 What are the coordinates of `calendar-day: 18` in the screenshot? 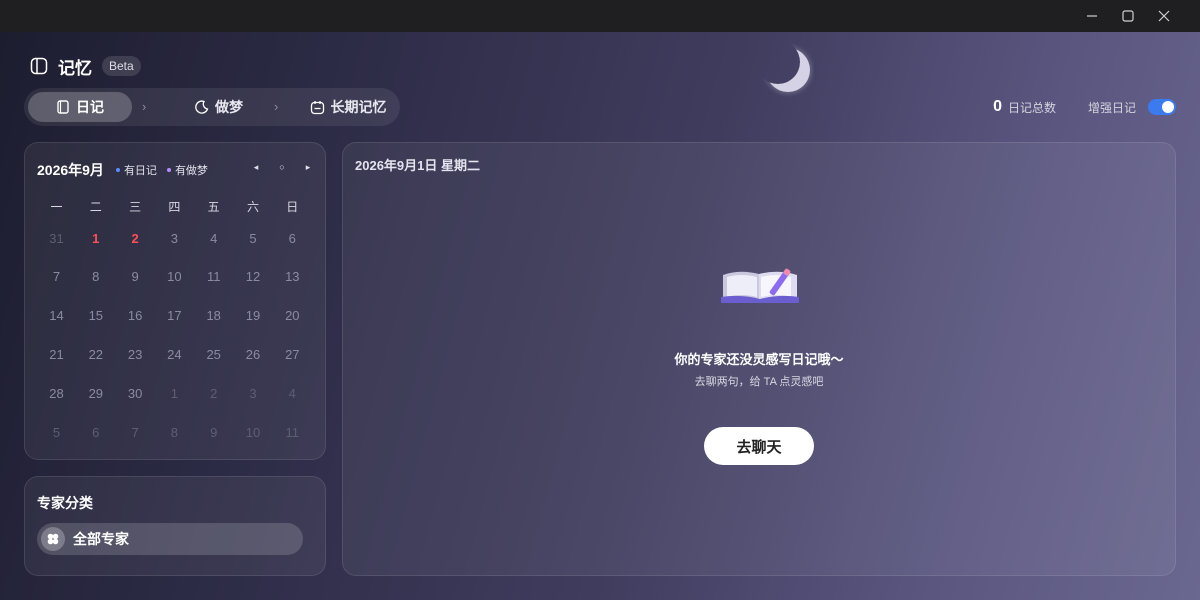 It's located at (213, 316).